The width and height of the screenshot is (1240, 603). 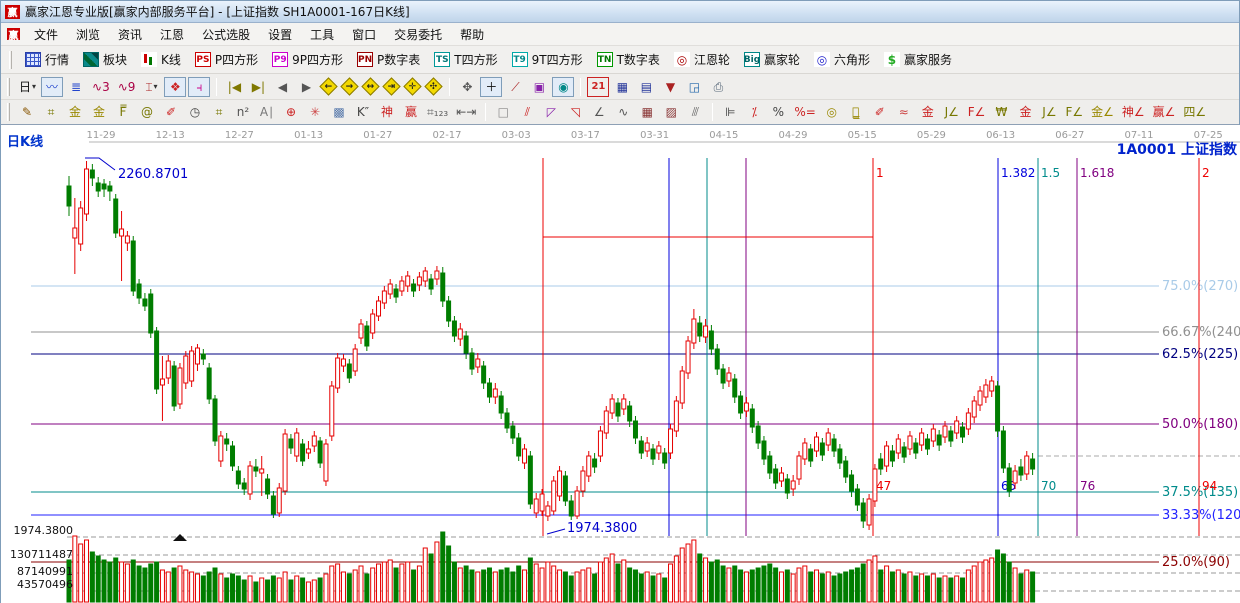 I want to click on f-ruler-tool: F̿, so click(x=123, y=112).